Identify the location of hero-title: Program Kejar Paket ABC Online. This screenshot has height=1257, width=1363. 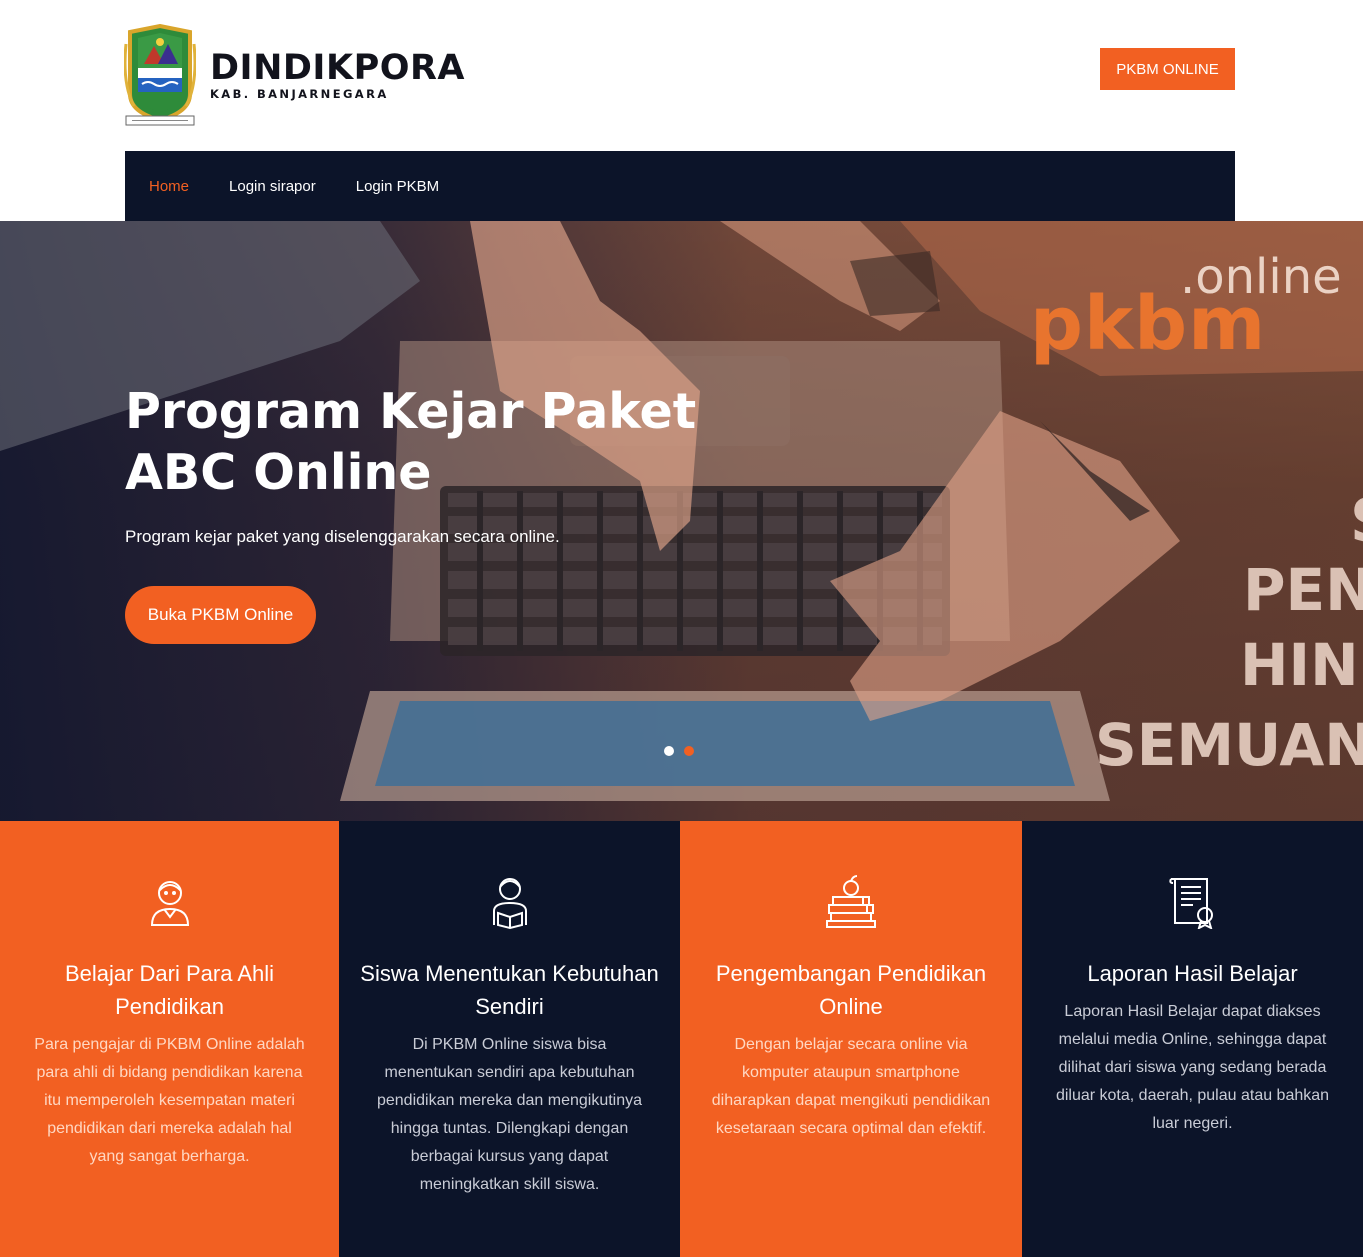
(411, 442).